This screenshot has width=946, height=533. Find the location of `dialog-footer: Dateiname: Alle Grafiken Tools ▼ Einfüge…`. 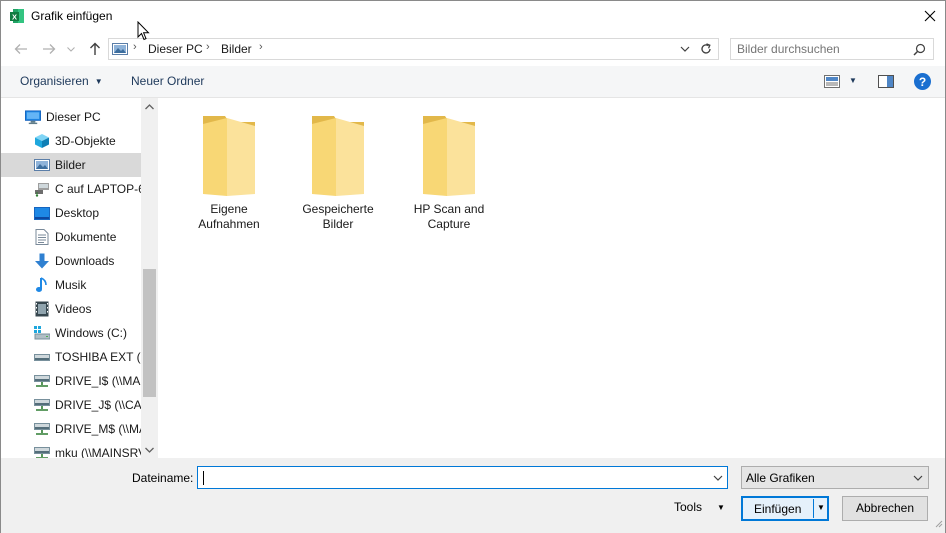

dialog-footer: Dateiname: Alle Grafiken Tools ▼ Einfüge… is located at coordinates (473, 495).